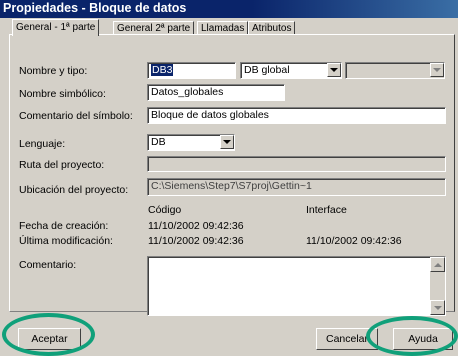 This screenshot has width=458, height=356. I want to click on cancel-button: Cancelar, so click(347, 339).